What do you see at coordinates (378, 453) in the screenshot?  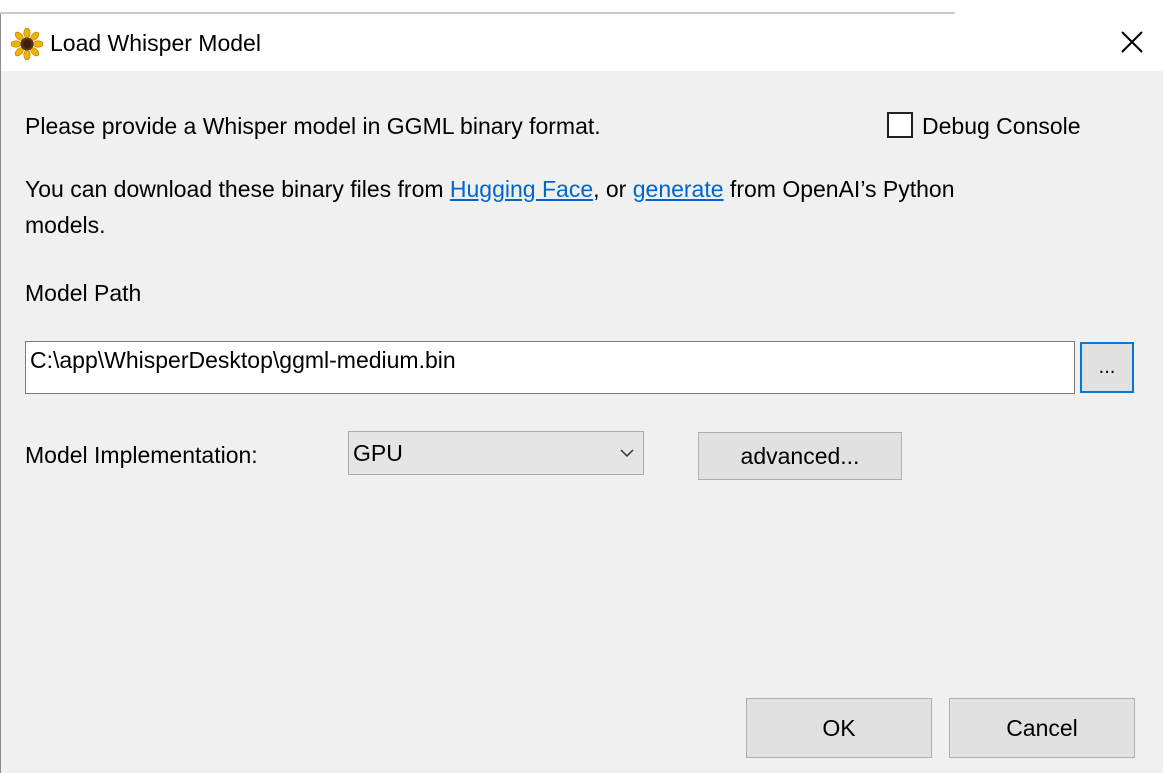 I see `selected-implementation: GPU` at bounding box center [378, 453].